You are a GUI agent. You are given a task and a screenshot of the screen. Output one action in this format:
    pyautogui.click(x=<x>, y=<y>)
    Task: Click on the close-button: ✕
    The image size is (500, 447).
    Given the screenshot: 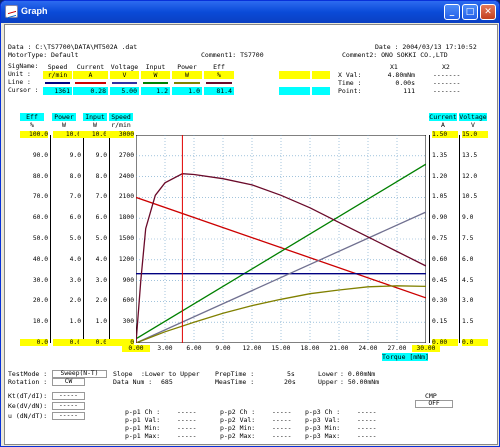 What is the action you would take?
    pyautogui.click(x=488, y=12)
    